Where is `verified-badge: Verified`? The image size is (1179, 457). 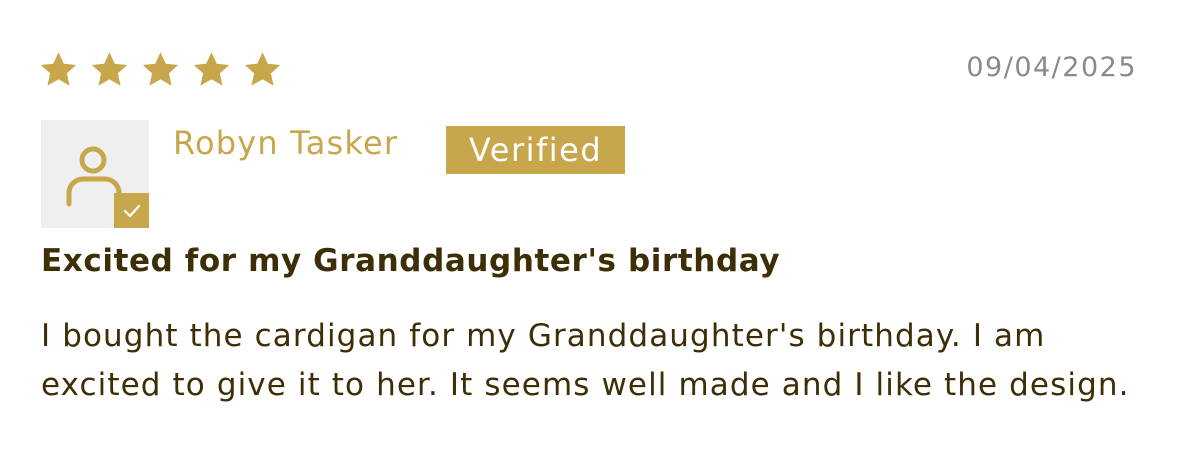
verified-badge: Verified is located at coordinates (535, 150).